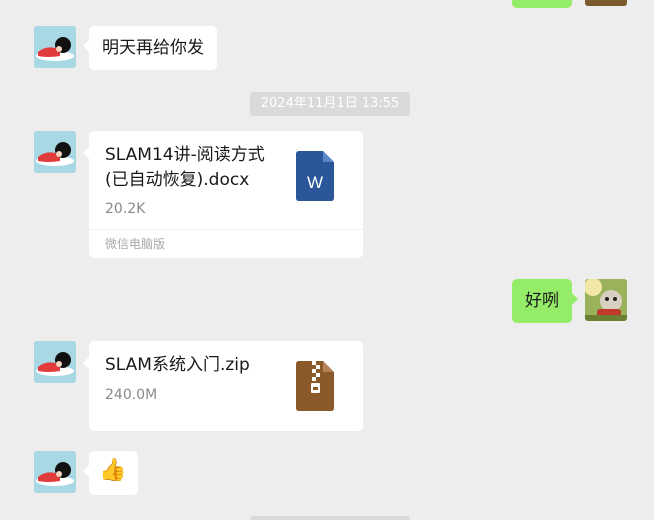  I want to click on svg-text: W, so click(315, 182).